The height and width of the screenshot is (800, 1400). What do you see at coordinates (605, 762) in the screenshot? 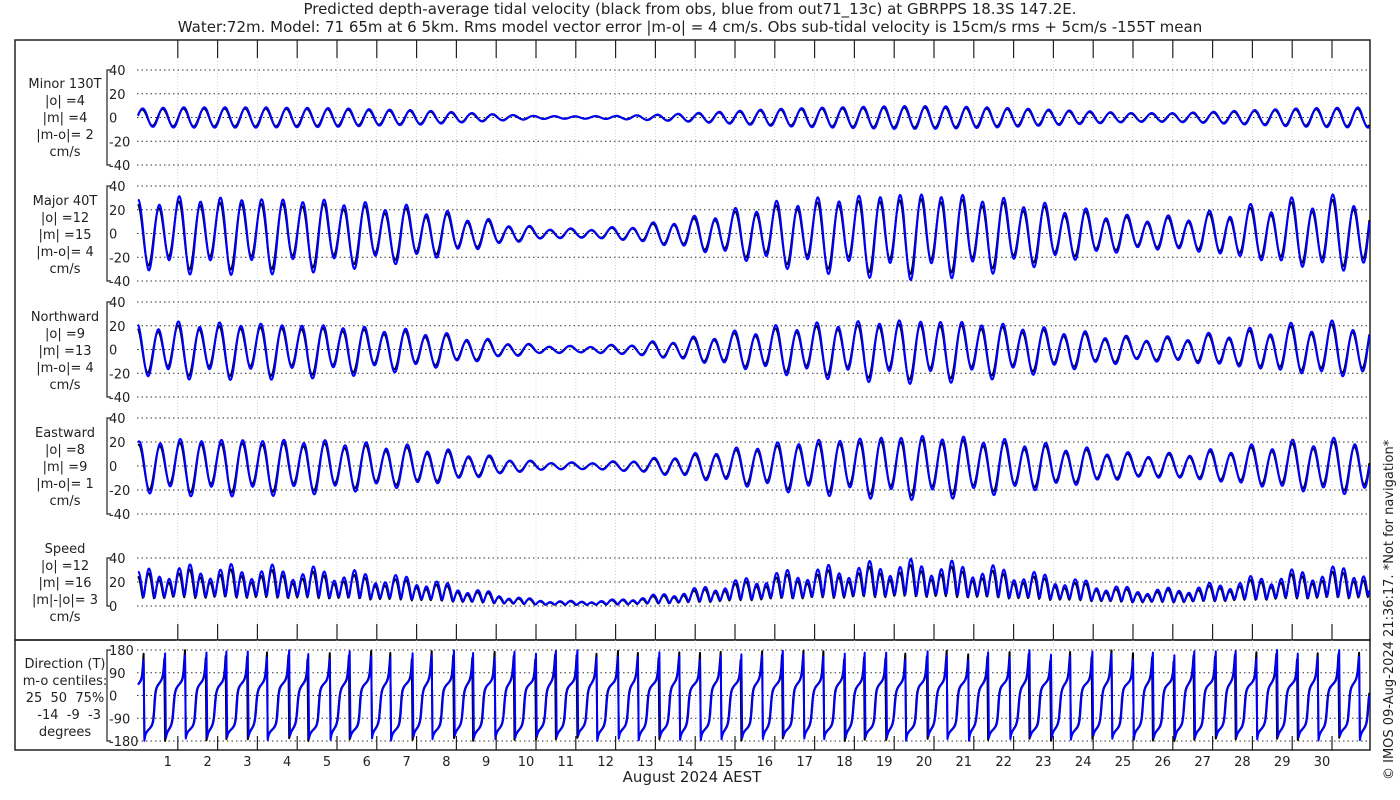
I see `x-tick-label: 12` at bounding box center [605, 762].